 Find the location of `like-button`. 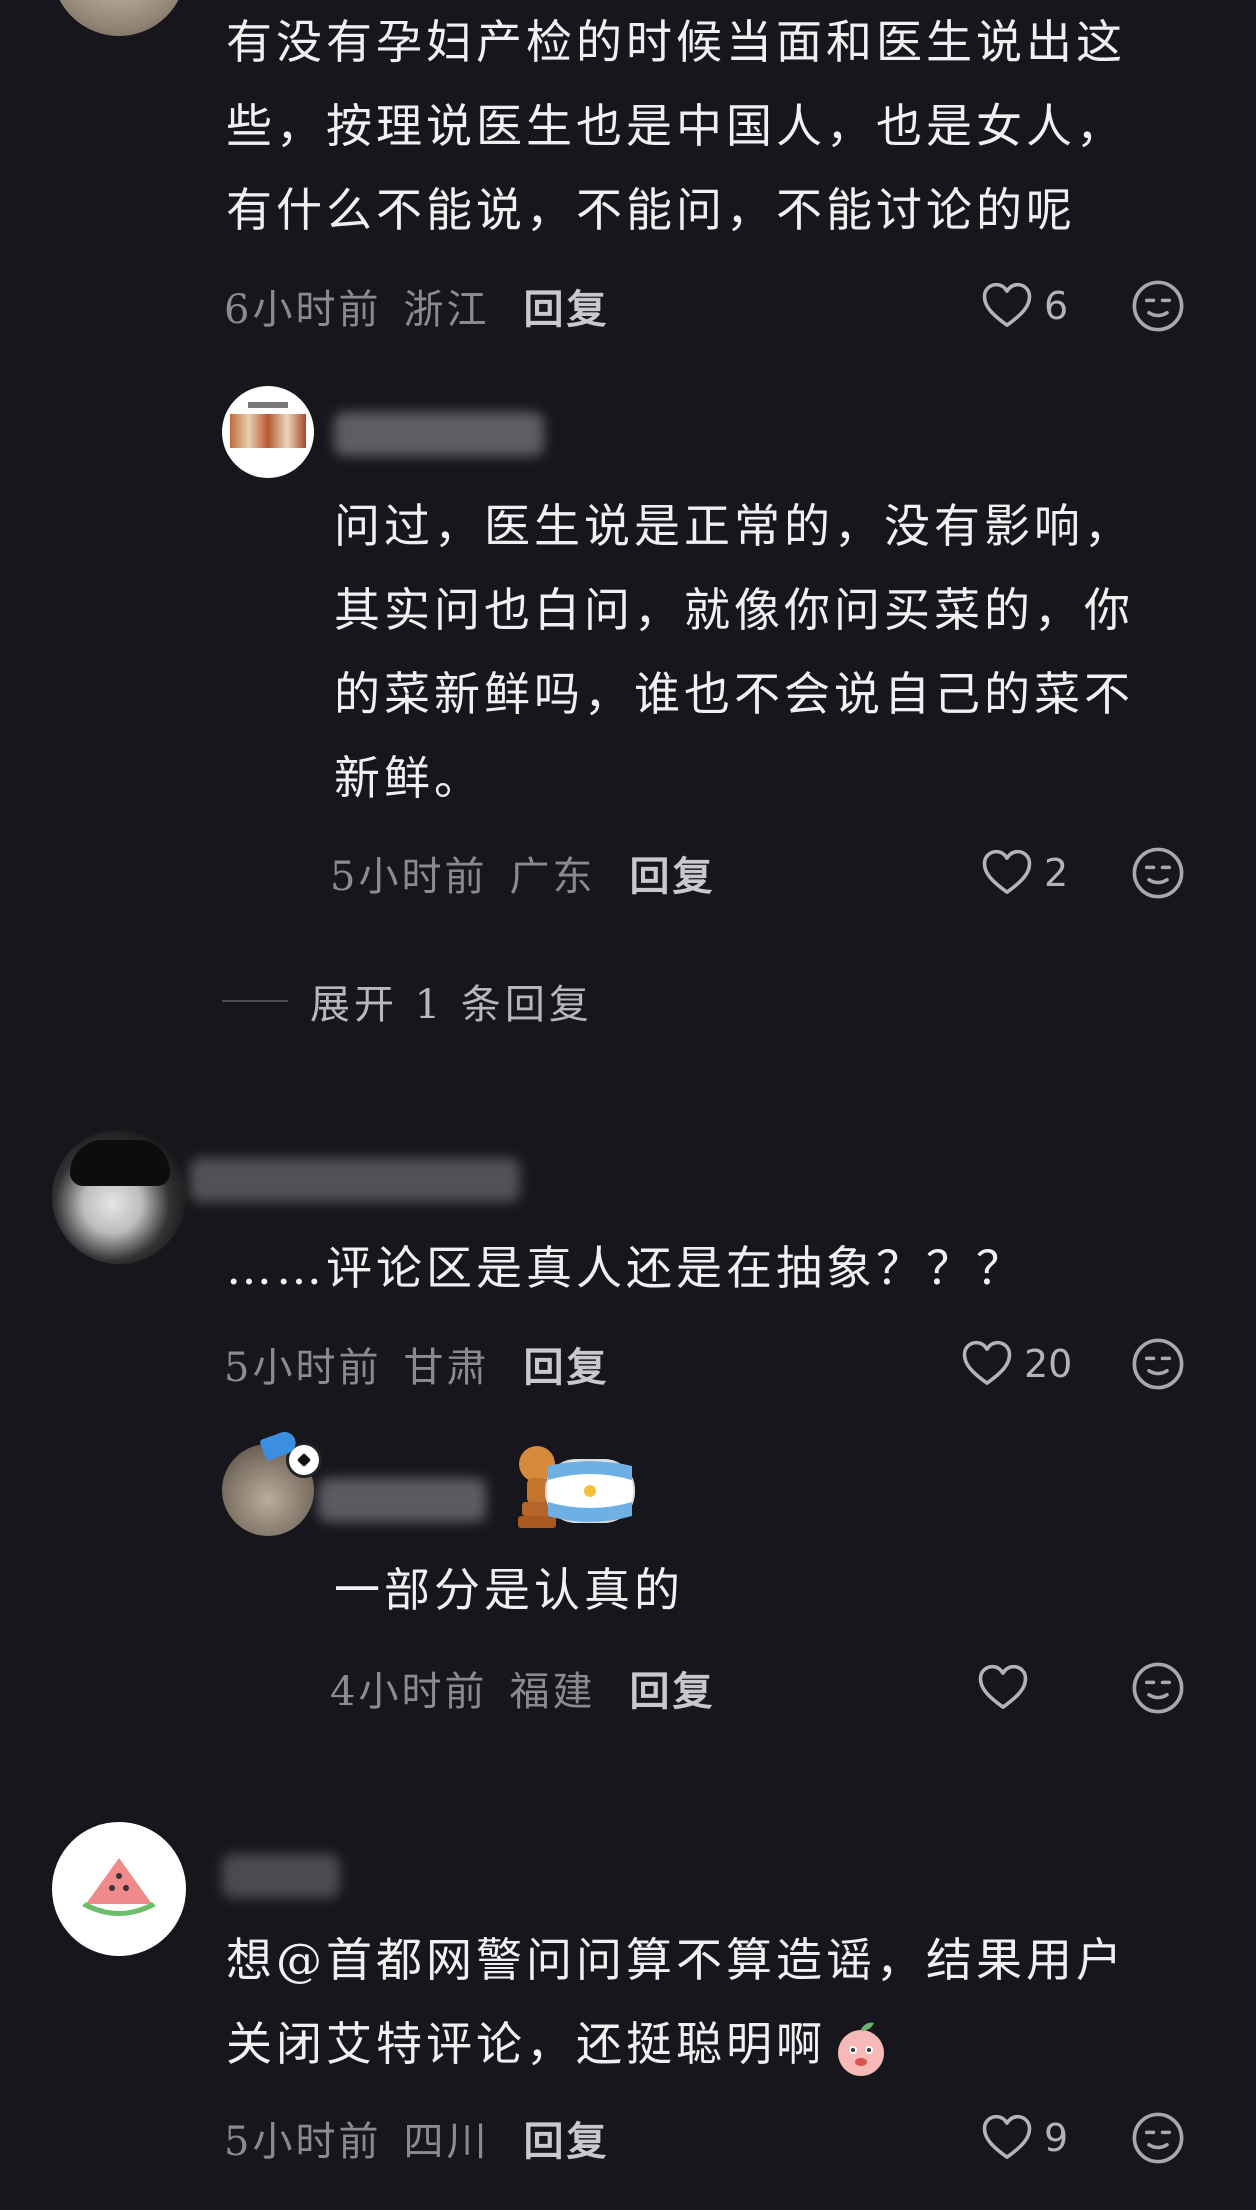

like-button is located at coordinates (1008, 1688).